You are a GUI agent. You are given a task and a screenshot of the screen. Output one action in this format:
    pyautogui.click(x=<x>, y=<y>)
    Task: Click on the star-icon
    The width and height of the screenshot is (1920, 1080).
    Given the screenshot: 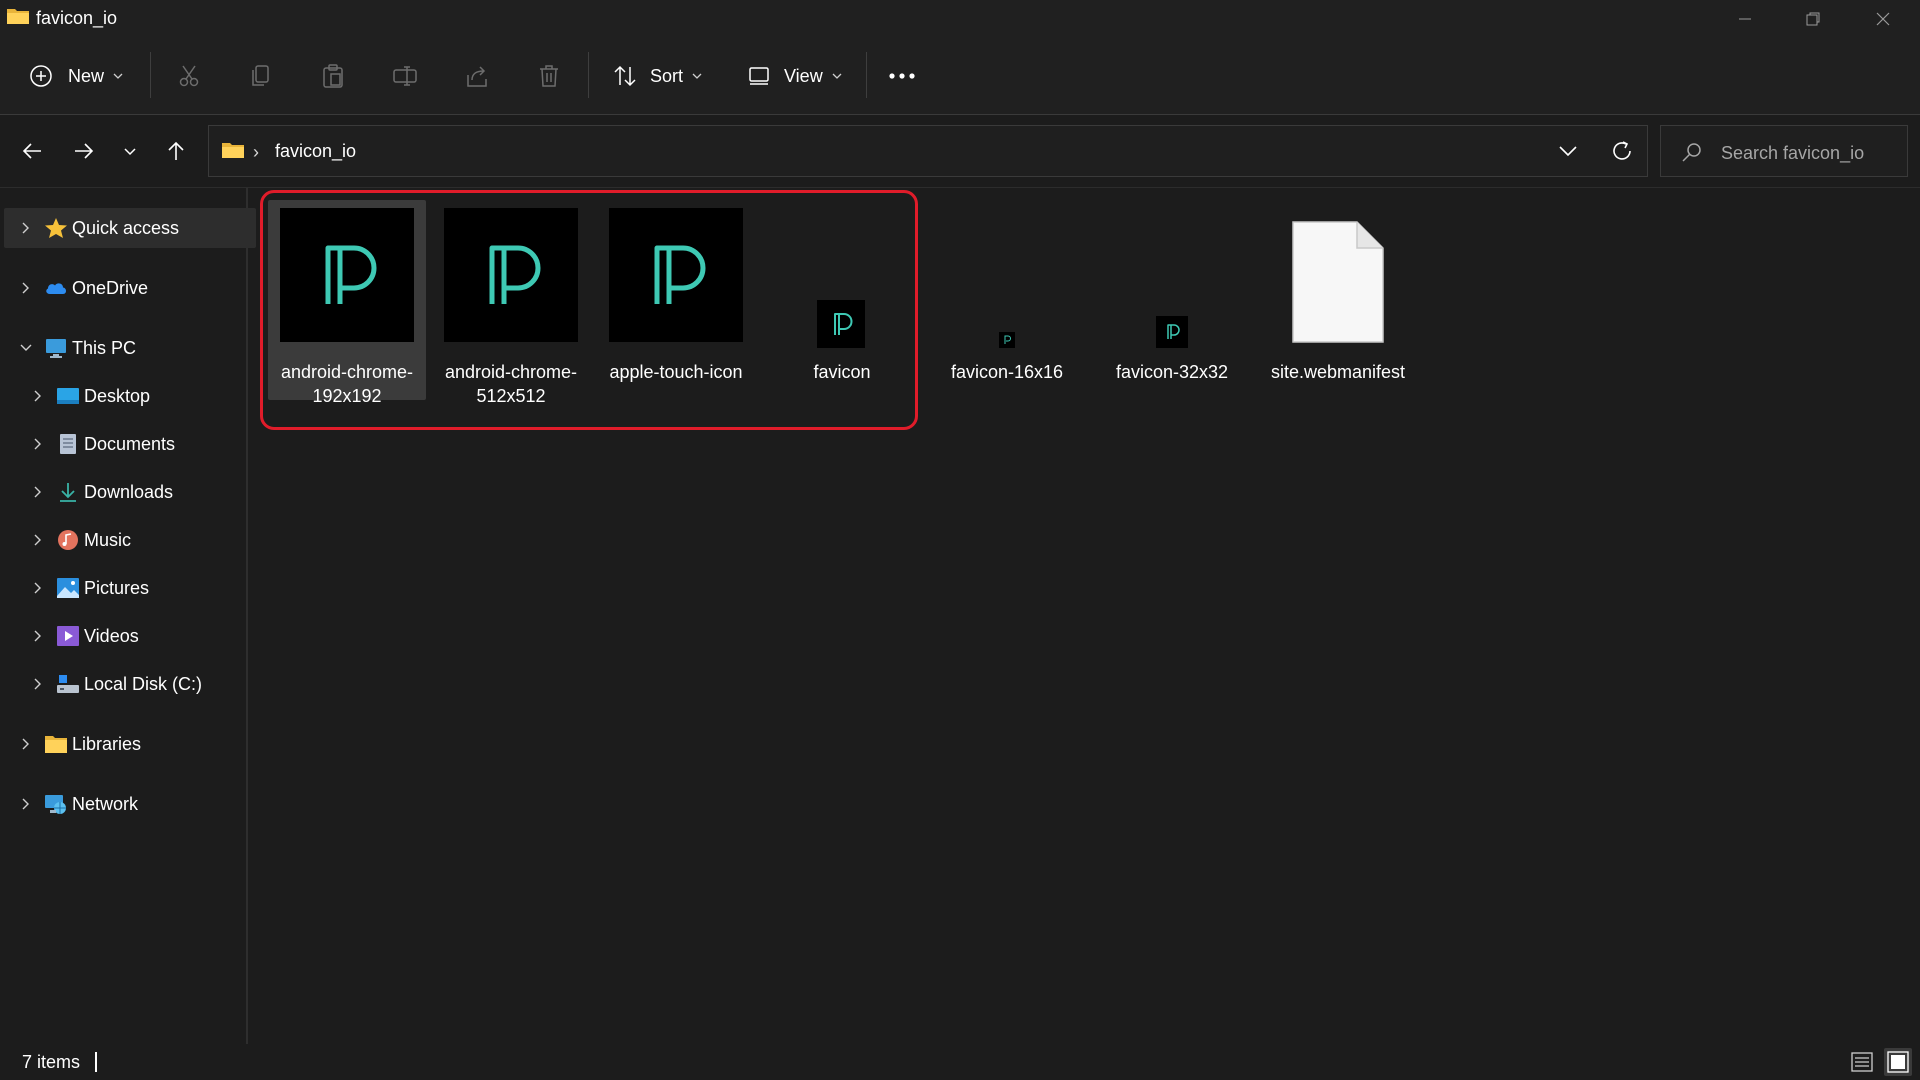 What is the action you would take?
    pyautogui.click(x=56, y=228)
    